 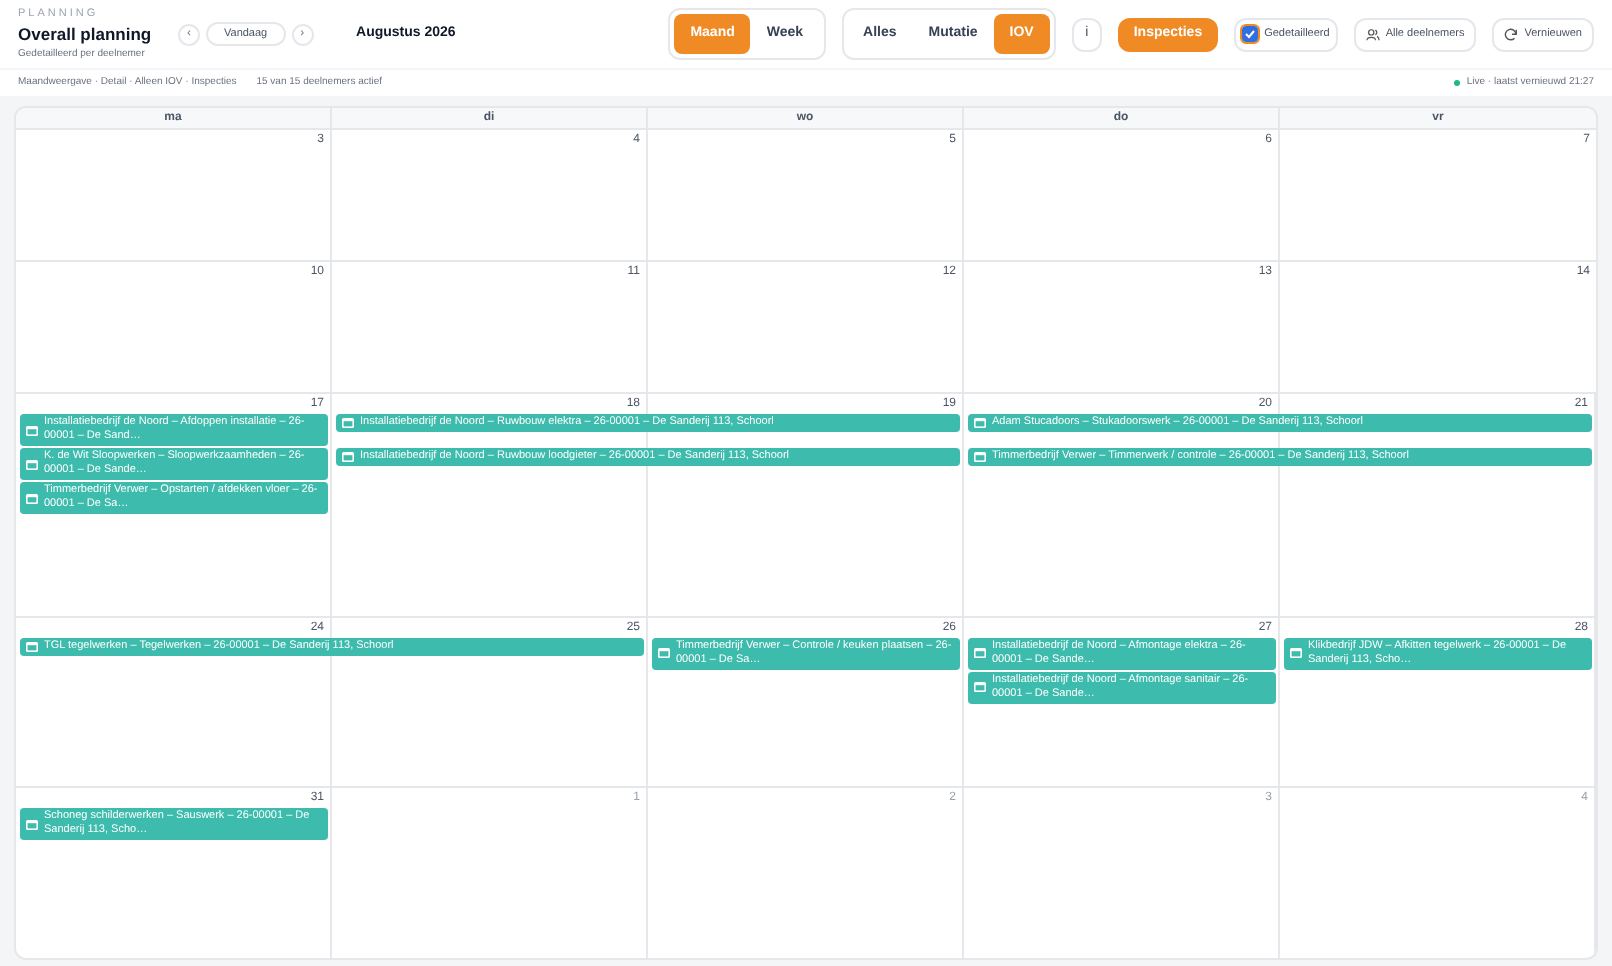 I want to click on users-icon, so click(x=1372, y=34).